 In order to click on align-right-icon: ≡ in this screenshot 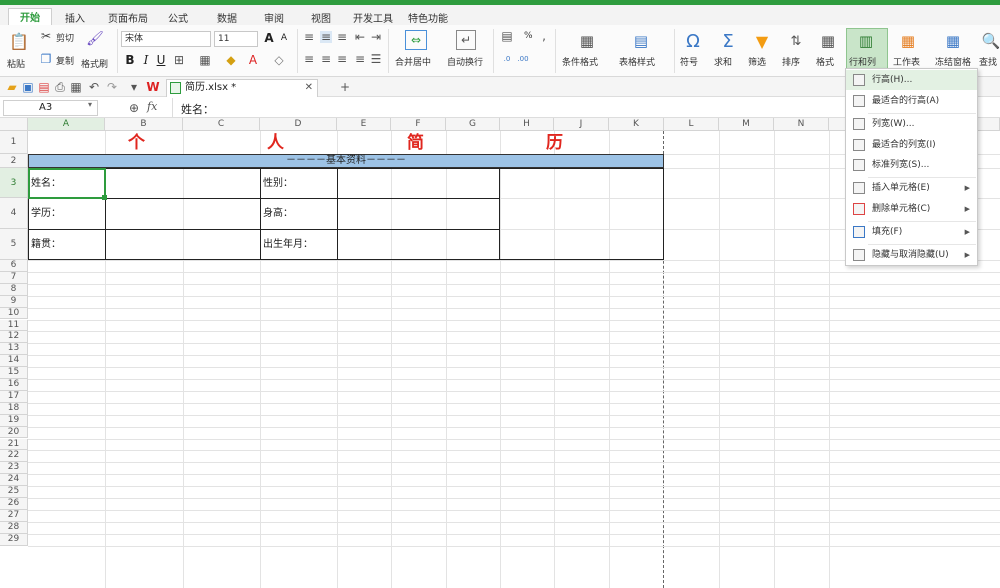, I will do `click(342, 59)`.